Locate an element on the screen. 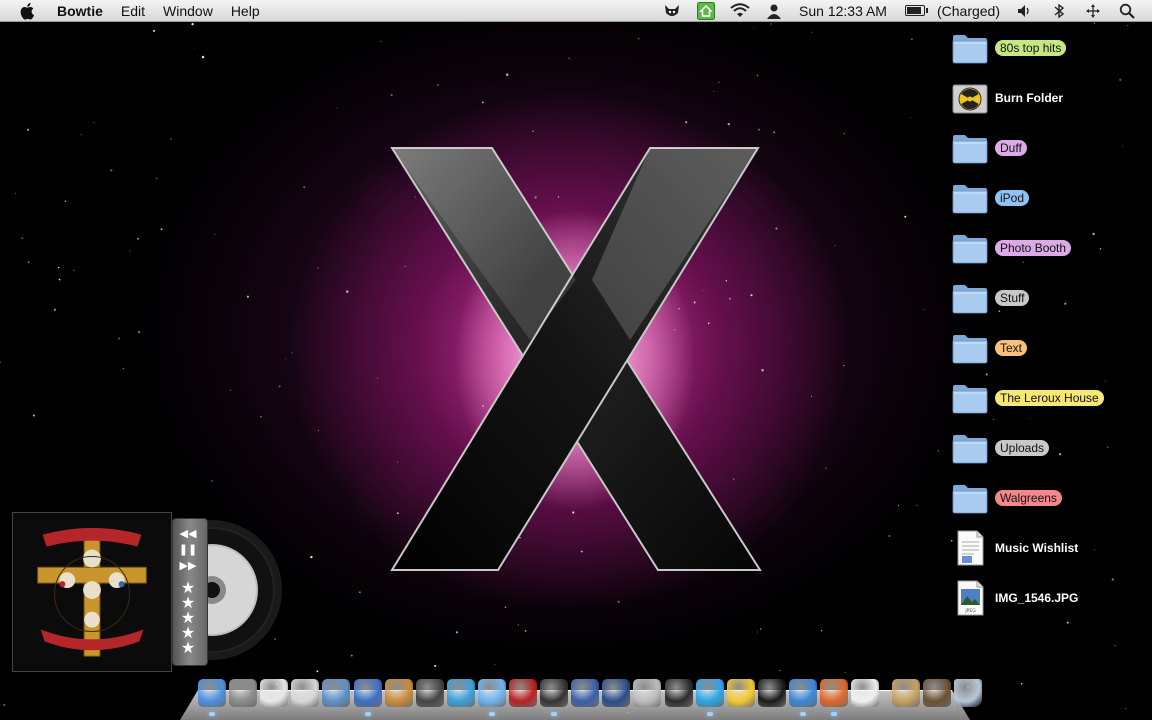 This screenshot has height=720, width=1152. dock-trash-icon is located at coordinates (968, 693).